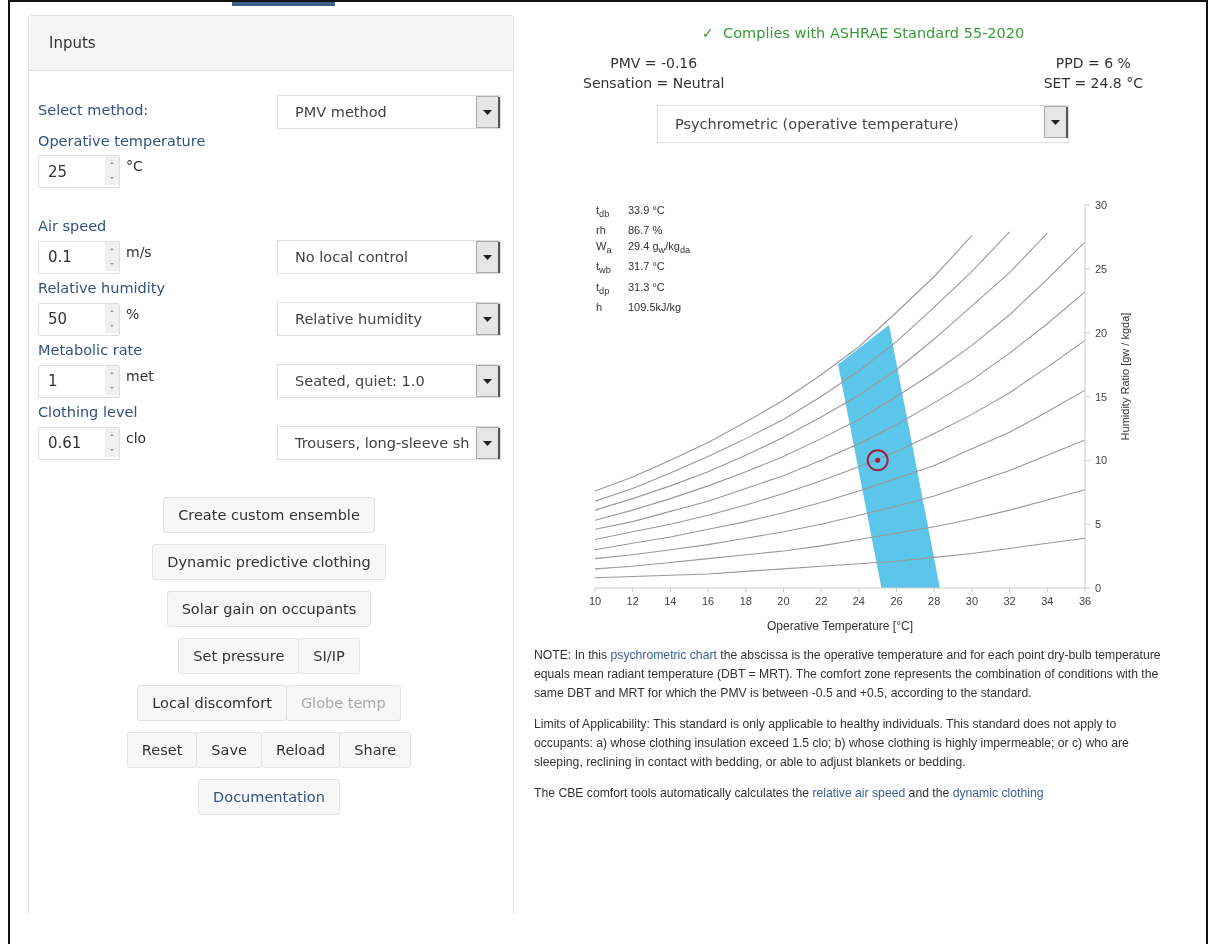  I want to click on axis-tick-label: 32, so click(1009, 601).